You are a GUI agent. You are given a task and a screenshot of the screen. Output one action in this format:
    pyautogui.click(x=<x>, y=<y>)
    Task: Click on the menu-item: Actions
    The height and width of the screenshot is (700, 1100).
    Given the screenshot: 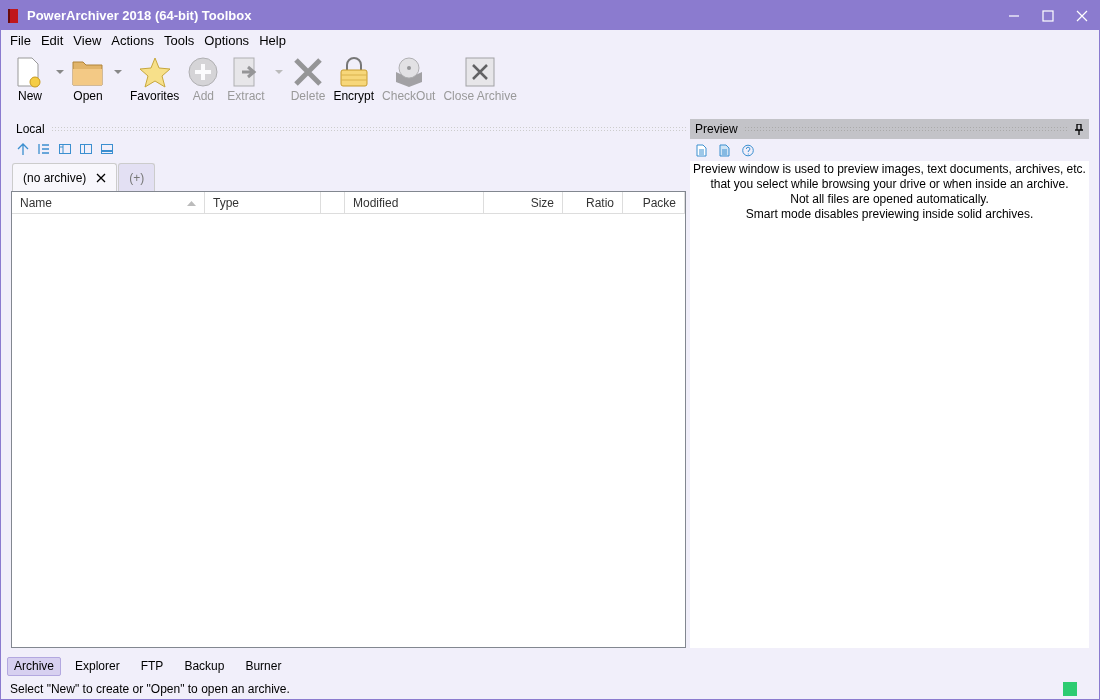 What is the action you would take?
    pyautogui.click(x=132, y=40)
    